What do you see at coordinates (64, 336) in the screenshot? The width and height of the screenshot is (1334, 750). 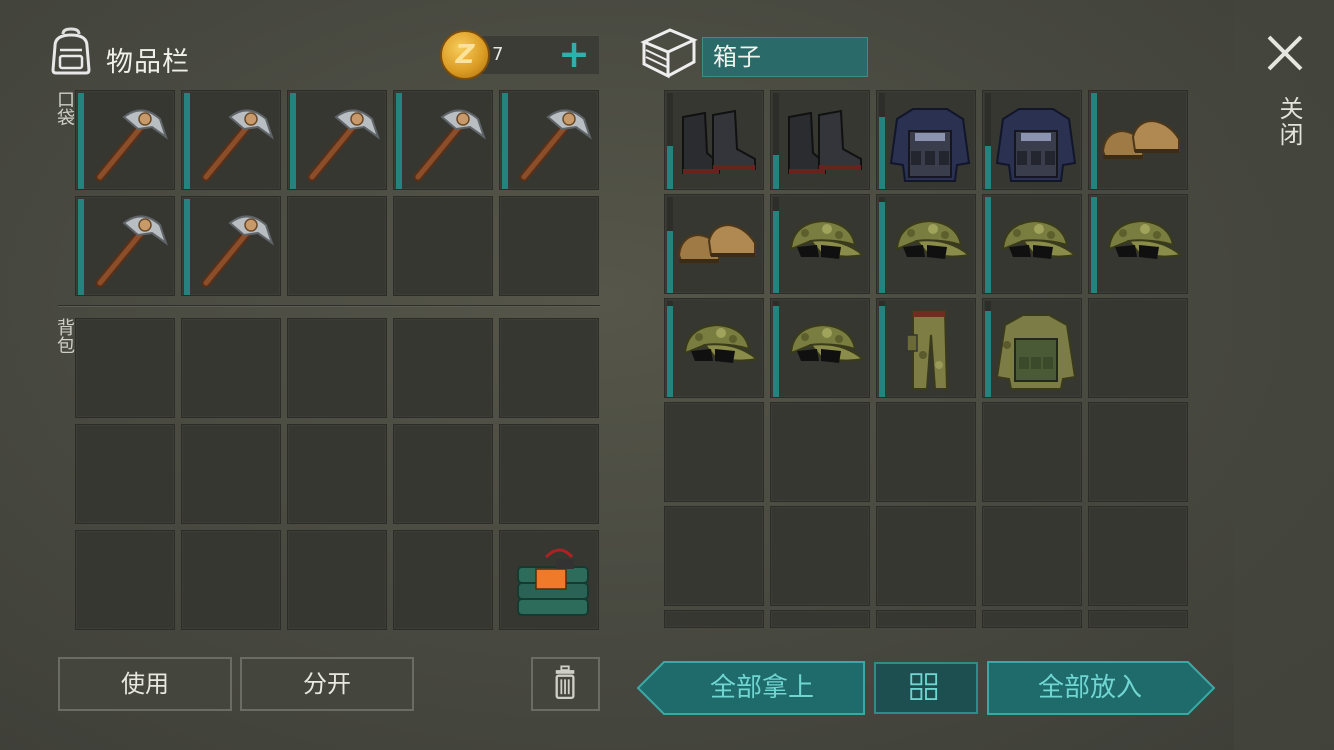 I see `backpack-label: 背包` at bounding box center [64, 336].